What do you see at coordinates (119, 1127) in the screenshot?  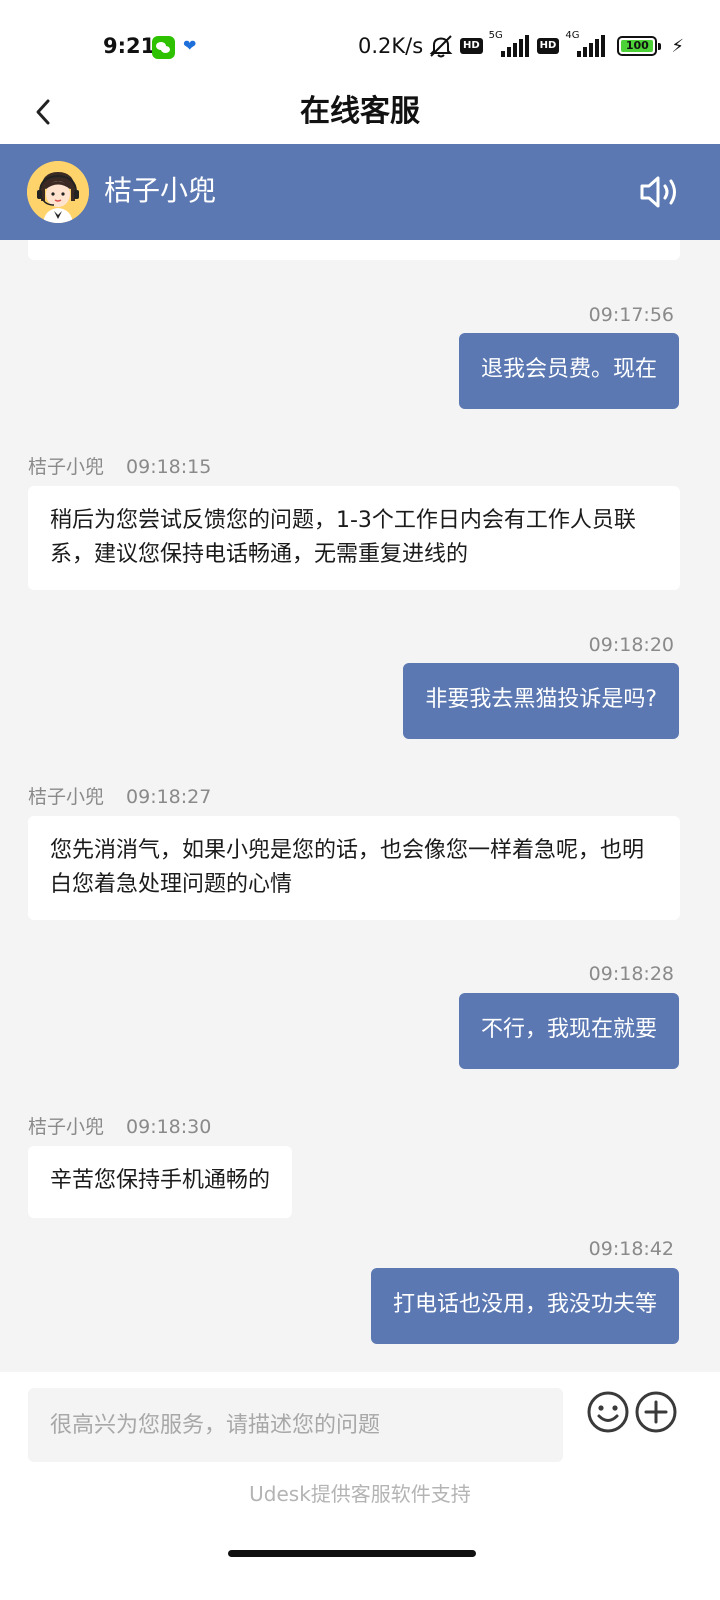 I see `message-meta: 桔子小兜 09:18:30` at bounding box center [119, 1127].